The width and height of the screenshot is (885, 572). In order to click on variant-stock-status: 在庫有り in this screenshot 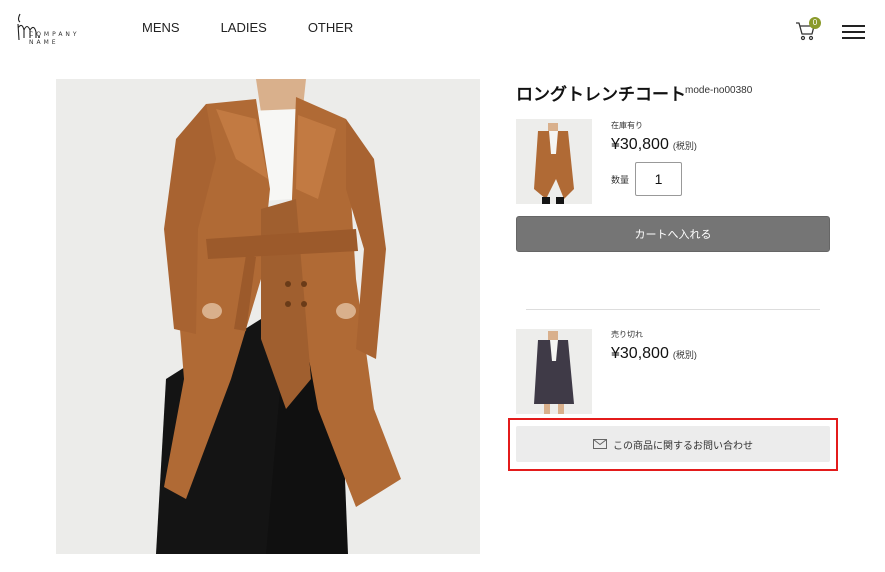, I will do `click(627, 125)`.